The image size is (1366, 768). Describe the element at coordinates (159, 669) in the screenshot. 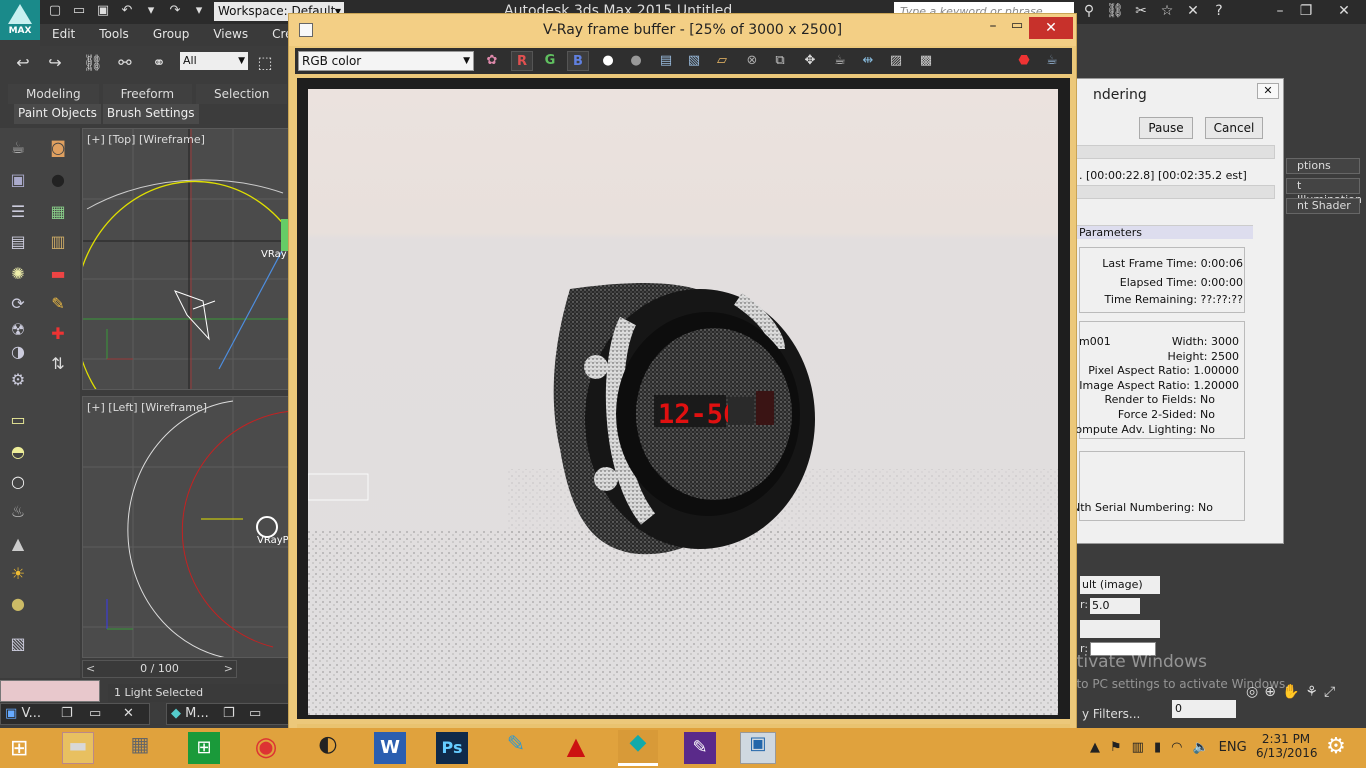

I see `time-slider: < 0 / 100 >` at that location.